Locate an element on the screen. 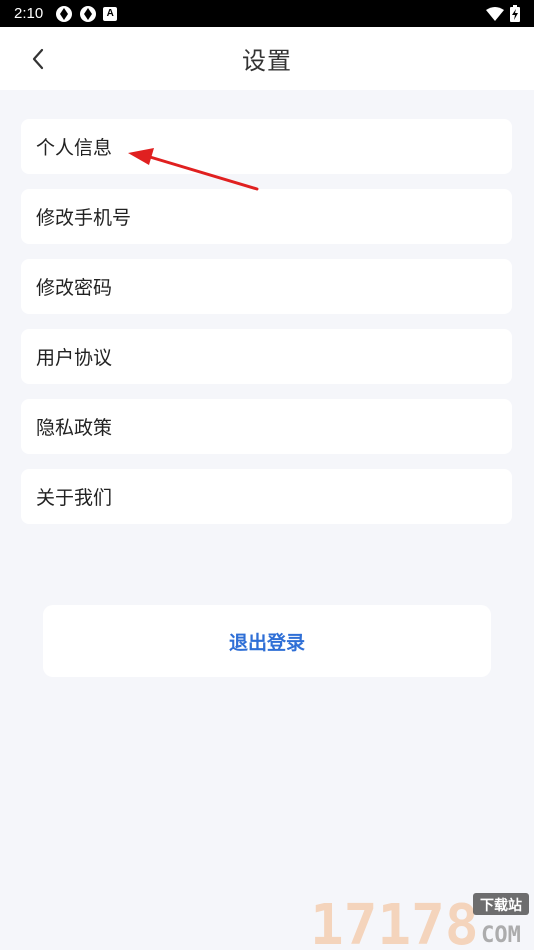 The height and width of the screenshot is (950, 534). menu-item-label: 关于我们 is located at coordinates (74, 498).